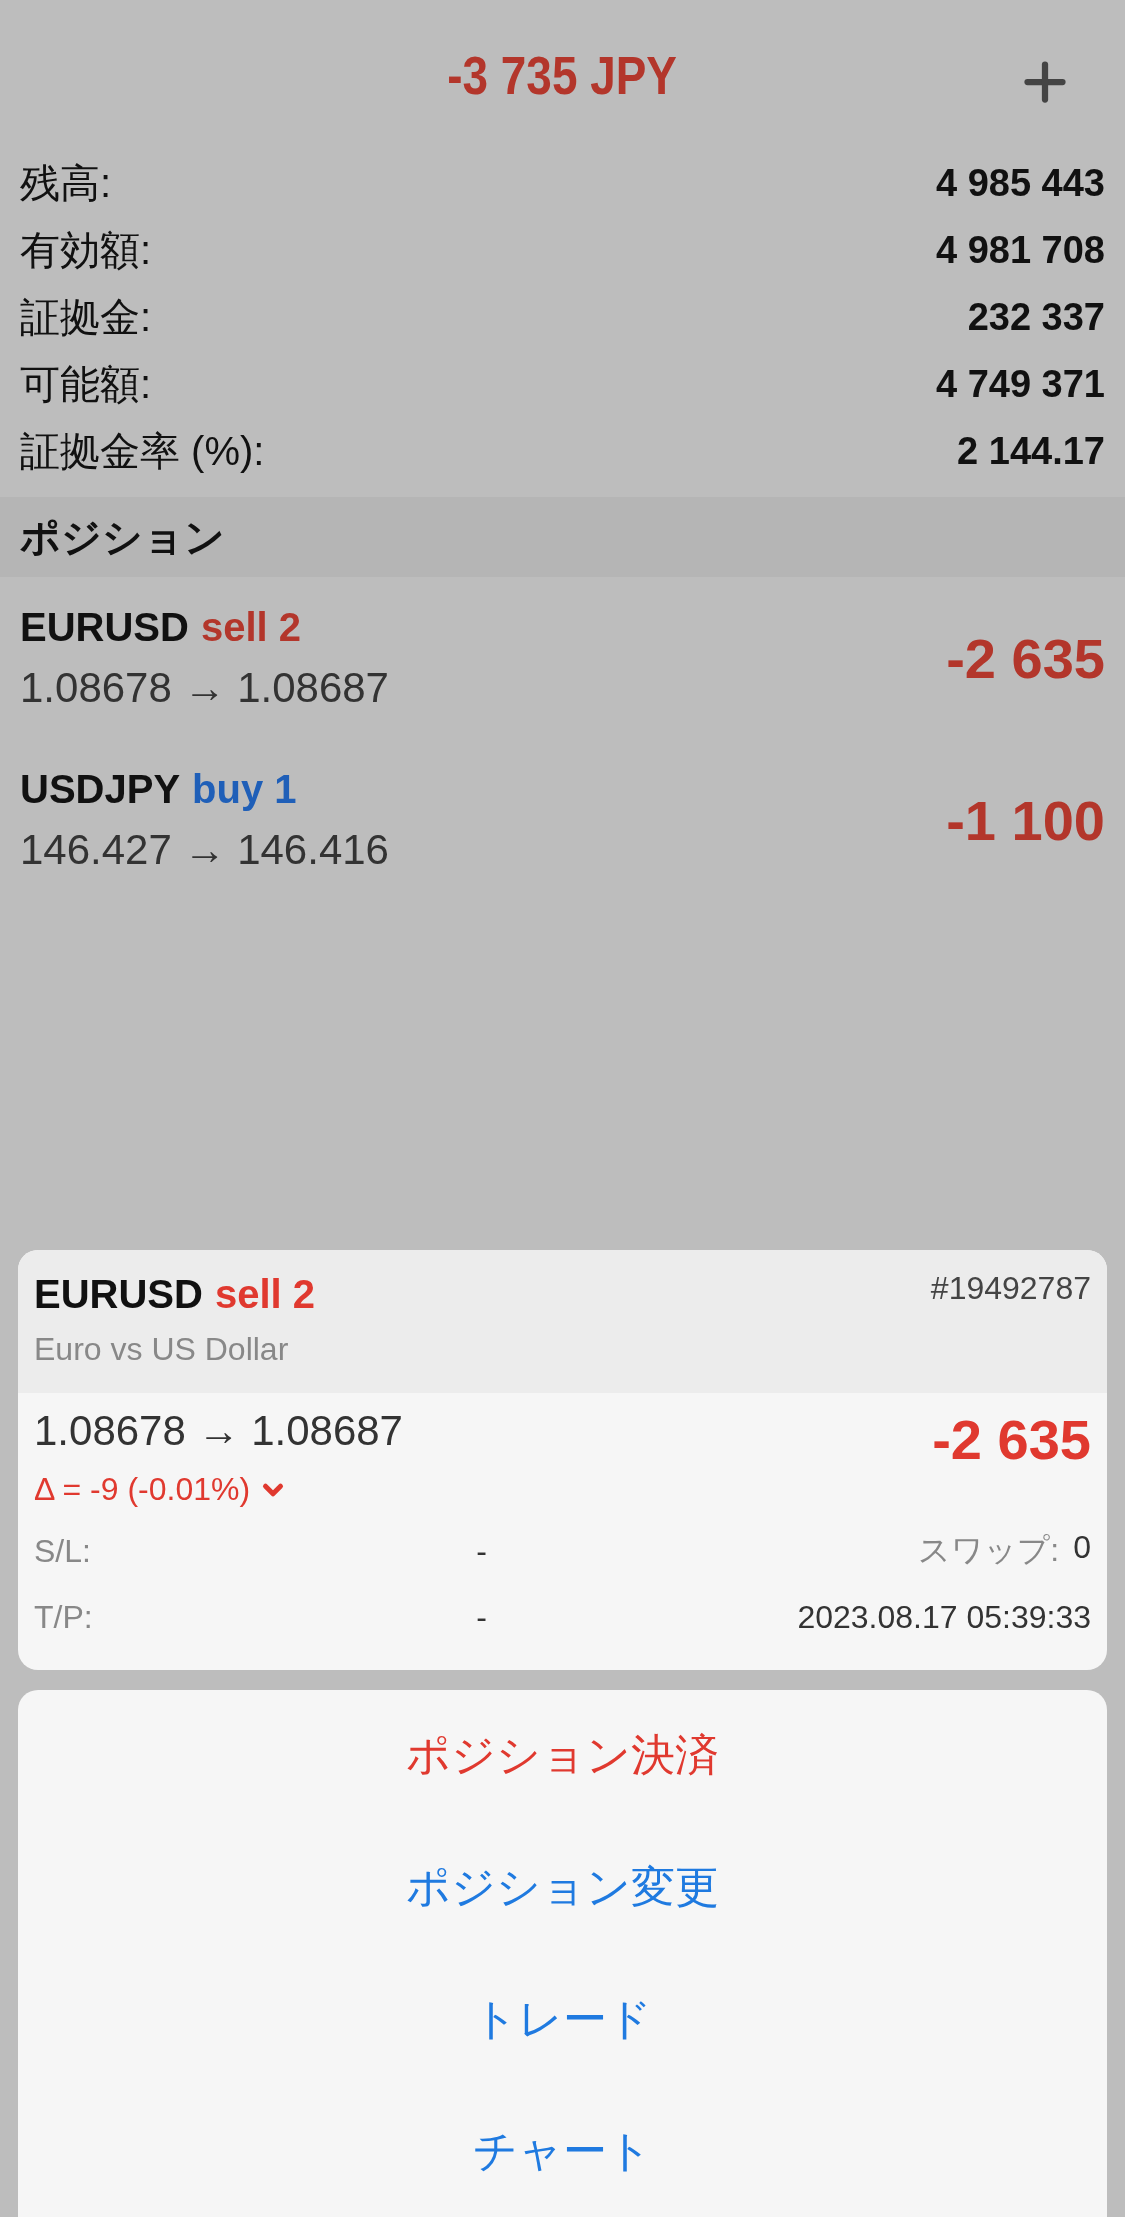 The height and width of the screenshot is (2217, 1125). What do you see at coordinates (66, 183) in the screenshot?
I see `account-label: 残高:` at bounding box center [66, 183].